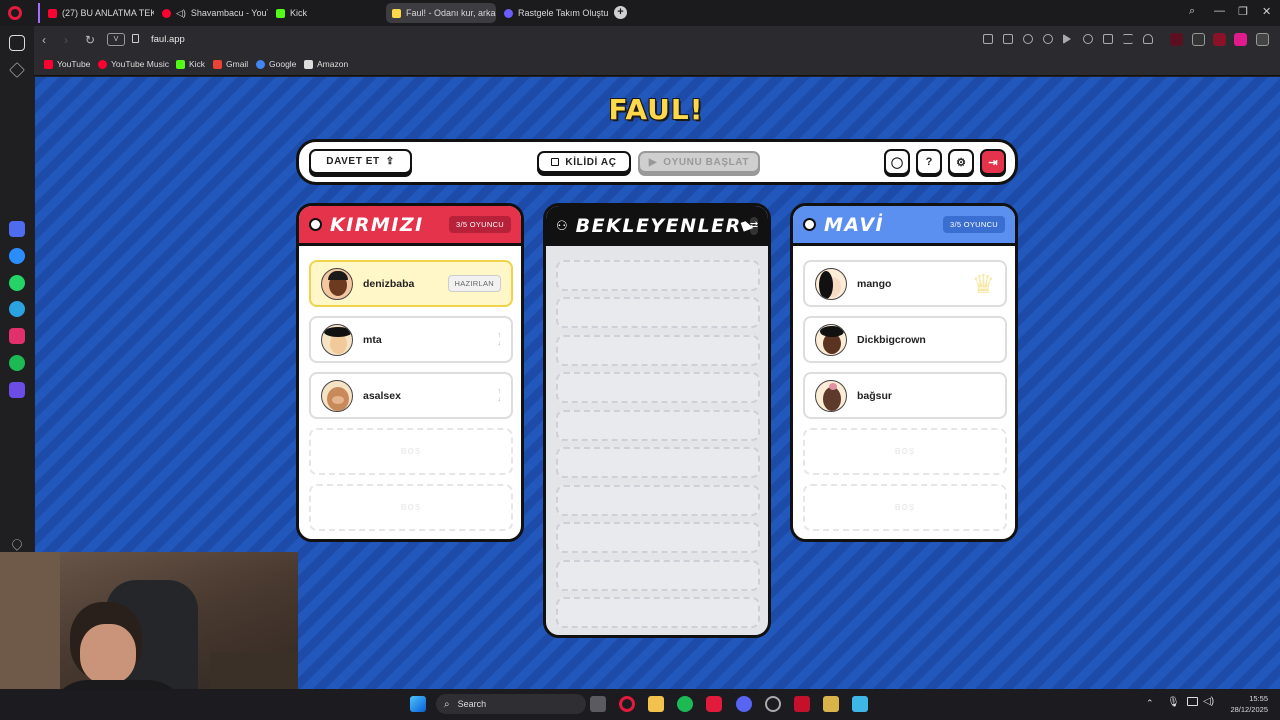 This screenshot has width=1280, height=720. What do you see at coordinates (714, 704) in the screenshot?
I see `opera-gx-icon` at bounding box center [714, 704].